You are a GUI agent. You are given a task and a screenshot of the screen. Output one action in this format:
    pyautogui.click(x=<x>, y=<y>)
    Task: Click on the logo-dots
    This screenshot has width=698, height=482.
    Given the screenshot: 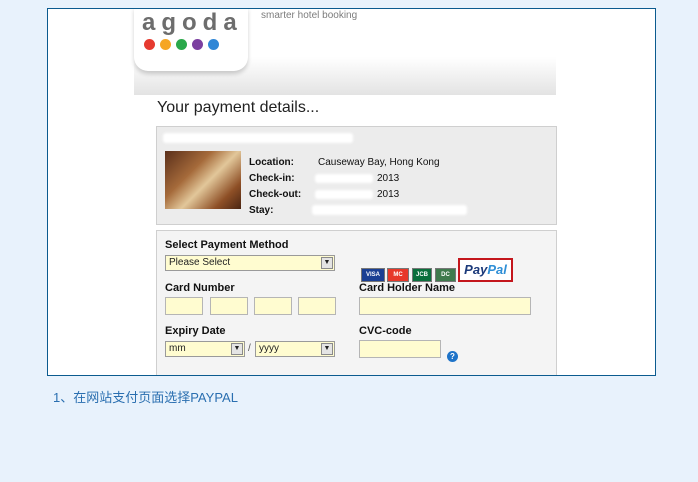 What is the action you would take?
    pyautogui.click(x=181, y=44)
    